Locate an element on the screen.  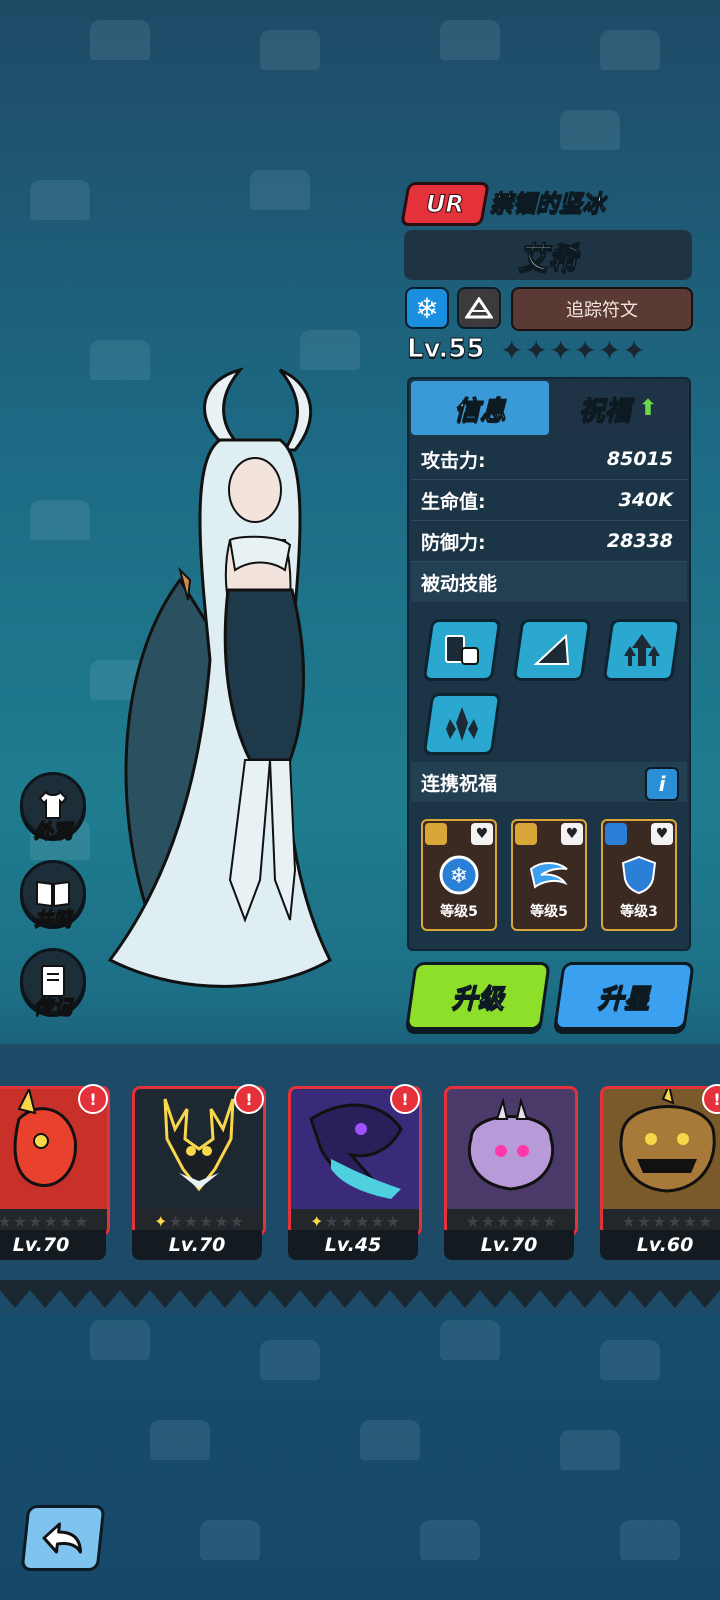
pet-level: Lv.60 is located at coordinates (660, 1245).